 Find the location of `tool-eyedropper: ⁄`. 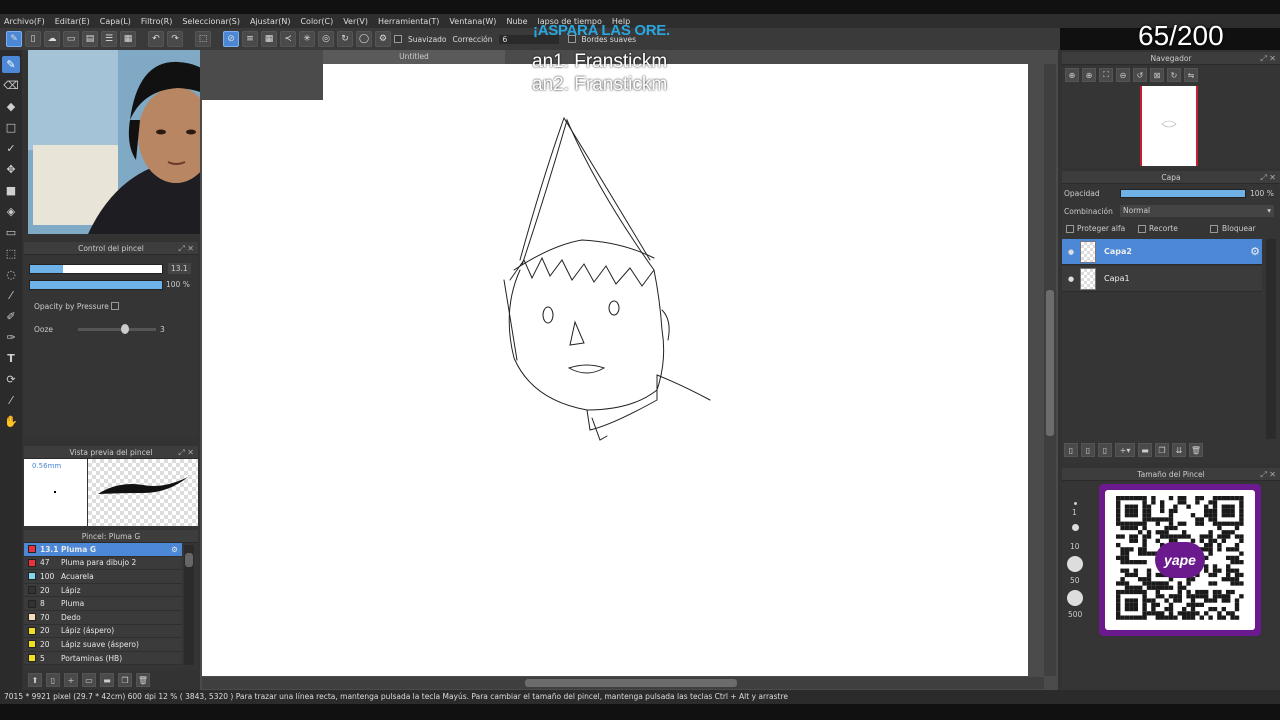

tool-eyedropper: ⁄ is located at coordinates (11, 400).